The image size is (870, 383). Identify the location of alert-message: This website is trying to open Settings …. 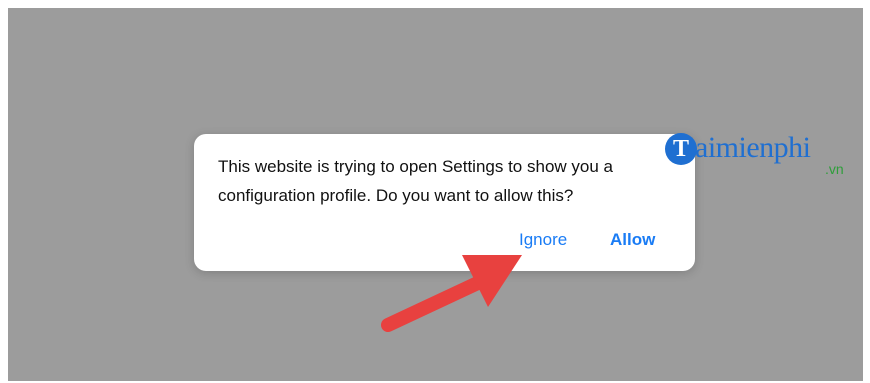
(415, 181).